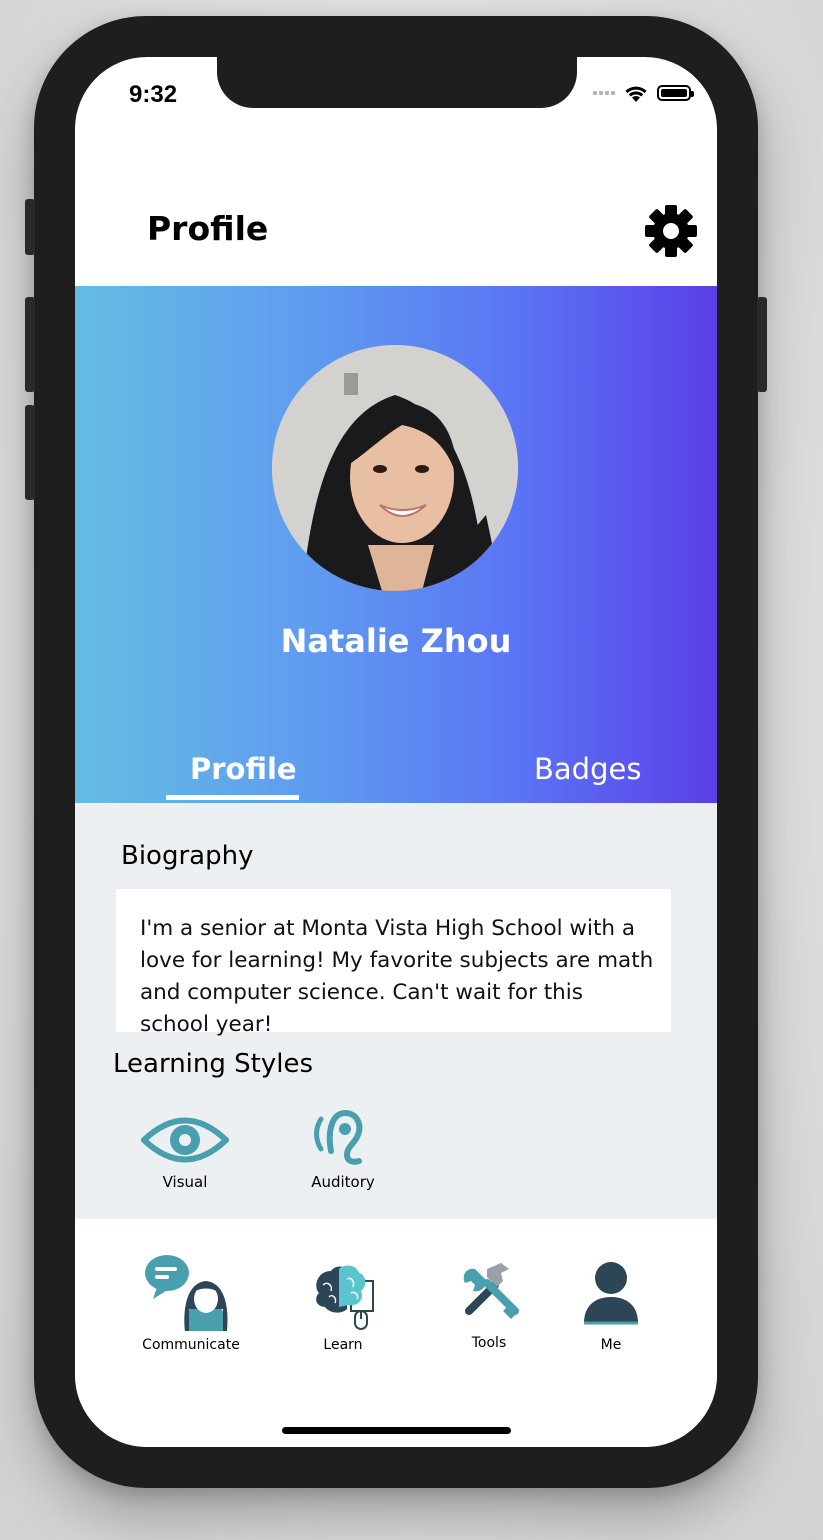 The image size is (823, 1540). Describe the element at coordinates (489, 1343) in the screenshot. I see `nav-tools-label: Tools` at that location.